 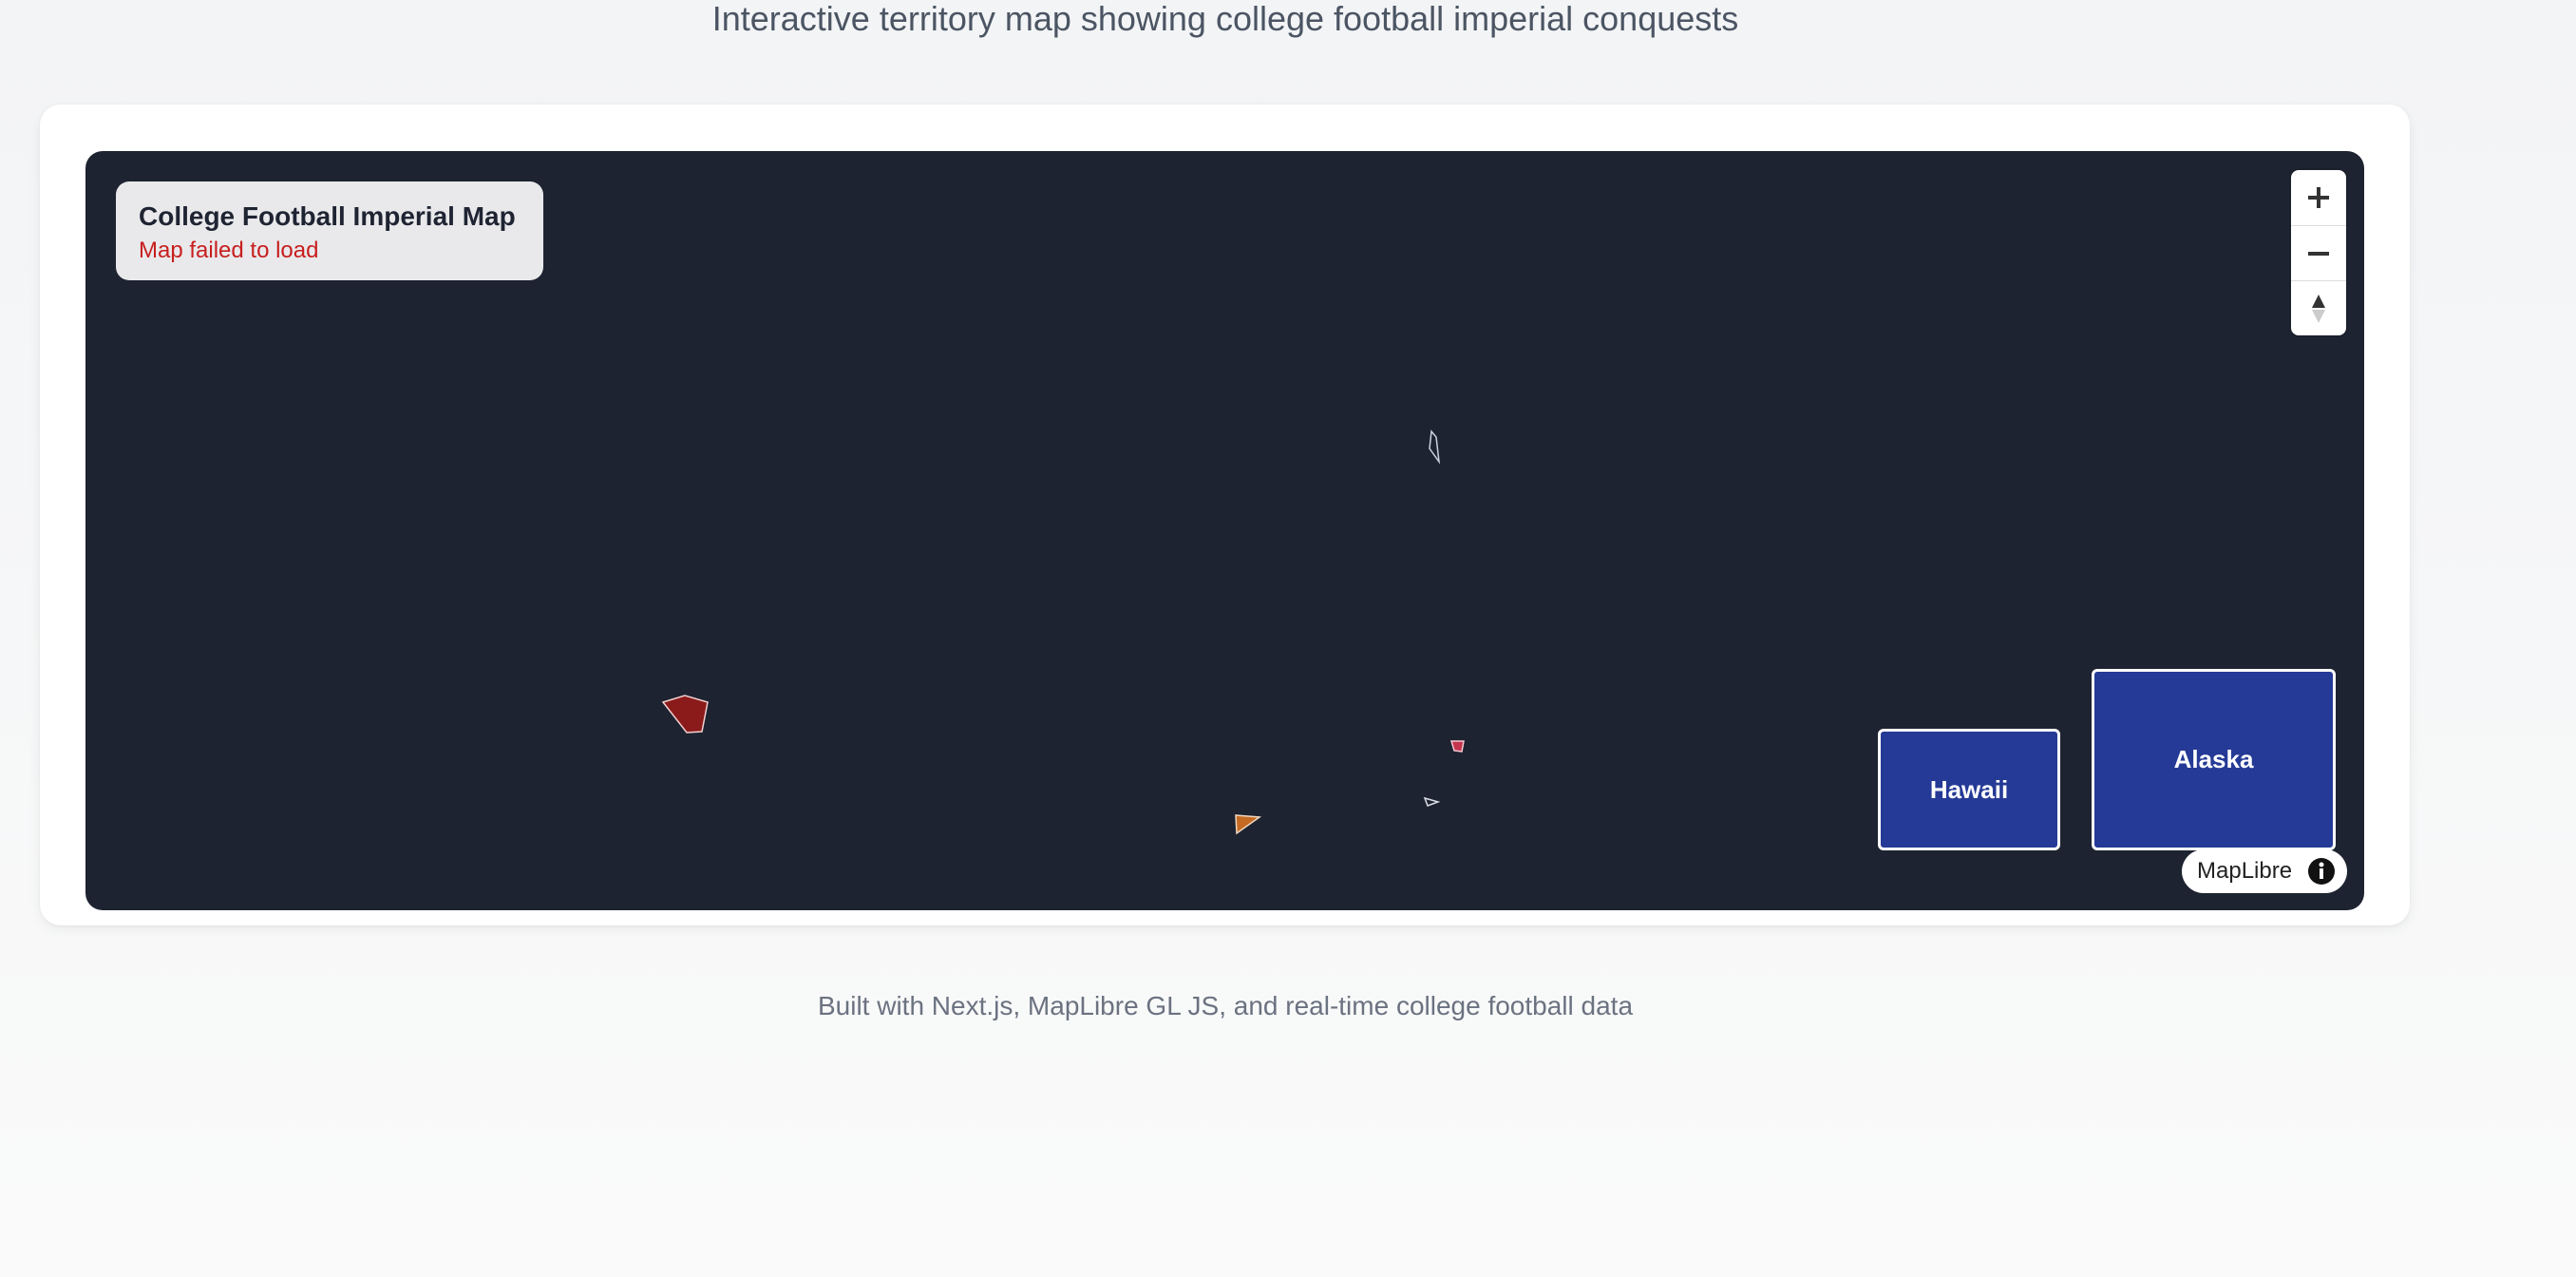 I want to click on plus-icon, so click(x=2318, y=197).